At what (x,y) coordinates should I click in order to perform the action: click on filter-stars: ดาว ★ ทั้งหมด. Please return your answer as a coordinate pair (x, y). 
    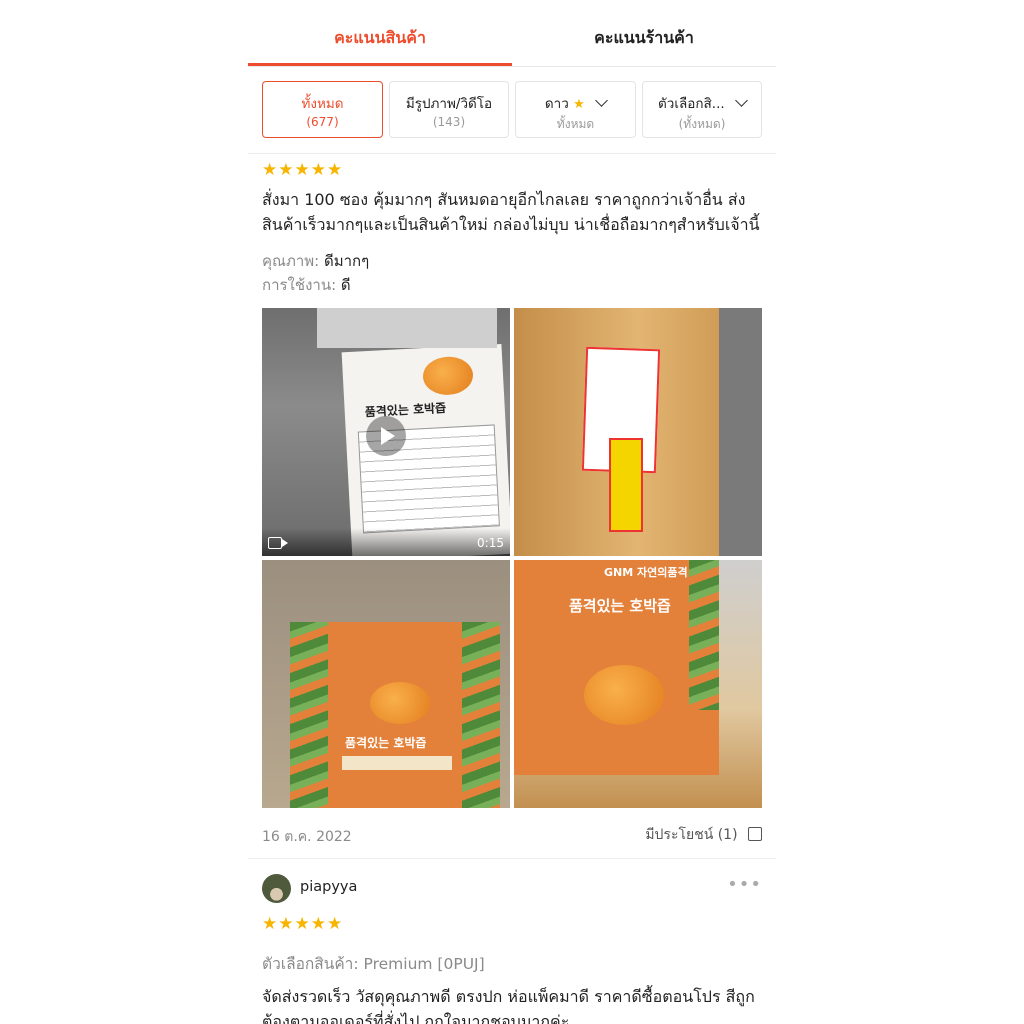
    Looking at the image, I should click on (575, 109).